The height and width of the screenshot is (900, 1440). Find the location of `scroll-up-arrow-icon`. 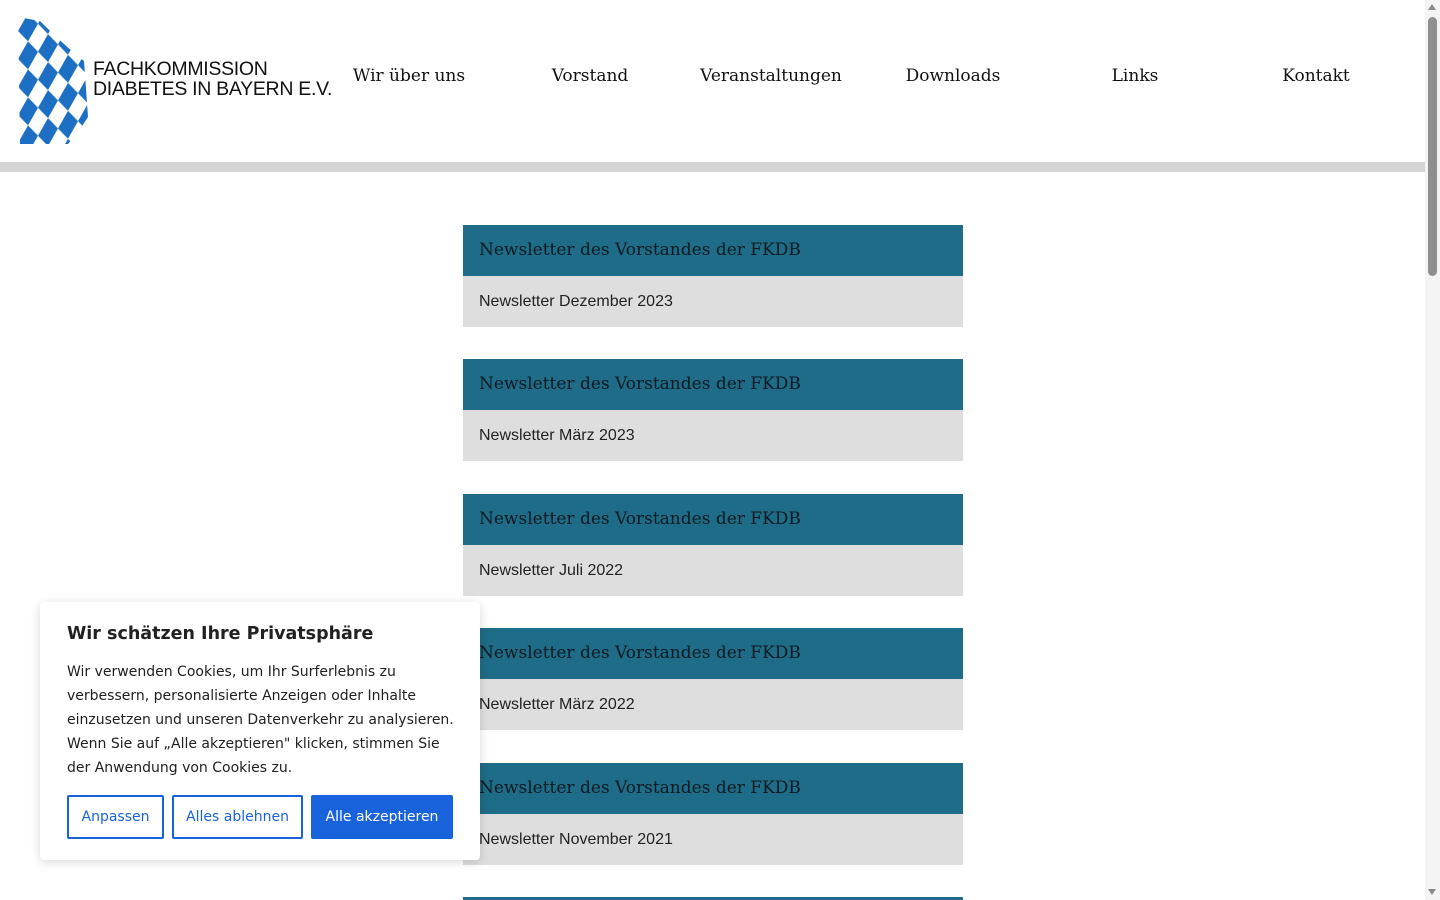

scroll-up-arrow-icon is located at coordinates (1432, 7).